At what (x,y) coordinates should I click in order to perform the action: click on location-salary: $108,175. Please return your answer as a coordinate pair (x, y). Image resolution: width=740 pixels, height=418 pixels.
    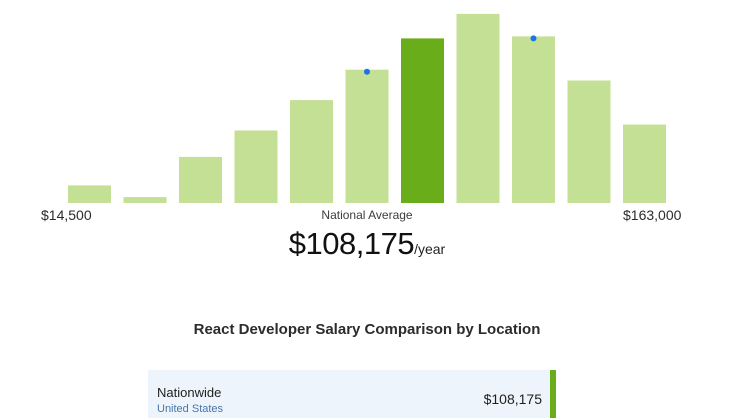
    Looking at the image, I should click on (512, 399).